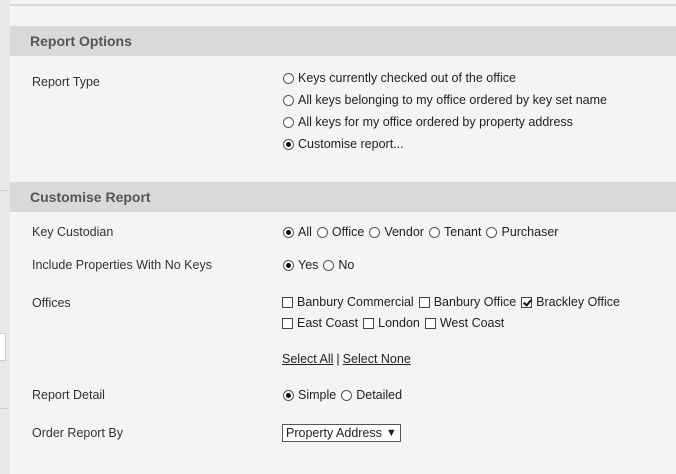 This screenshot has width=676, height=474. What do you see at coordinates (346, 265) in the screenshot?
I see `option-label: No` at bounding box center [346, 265].